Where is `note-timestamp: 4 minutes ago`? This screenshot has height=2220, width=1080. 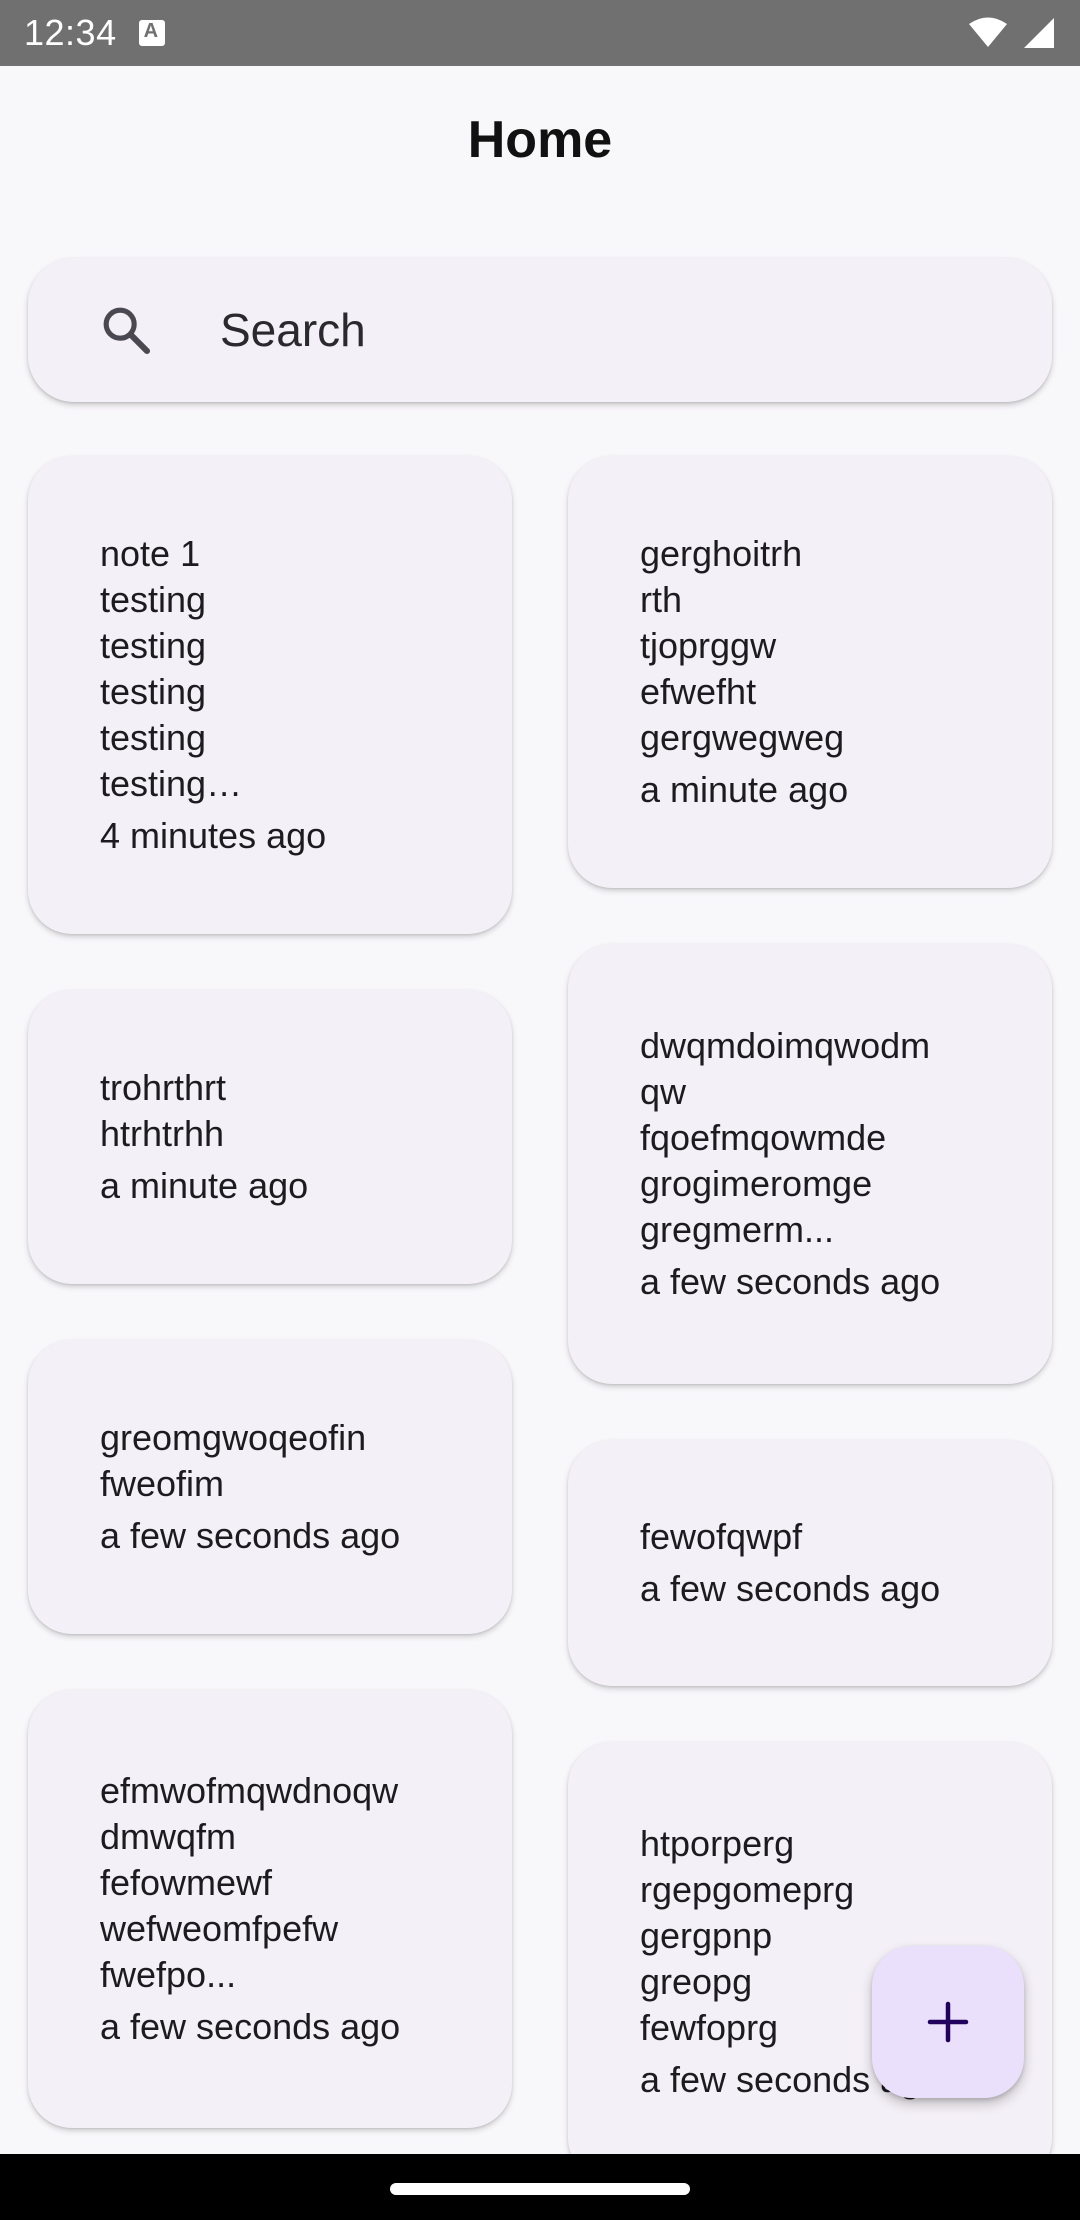
note-timestamp: 4 minutes ago is located at coordinates (213, 835).